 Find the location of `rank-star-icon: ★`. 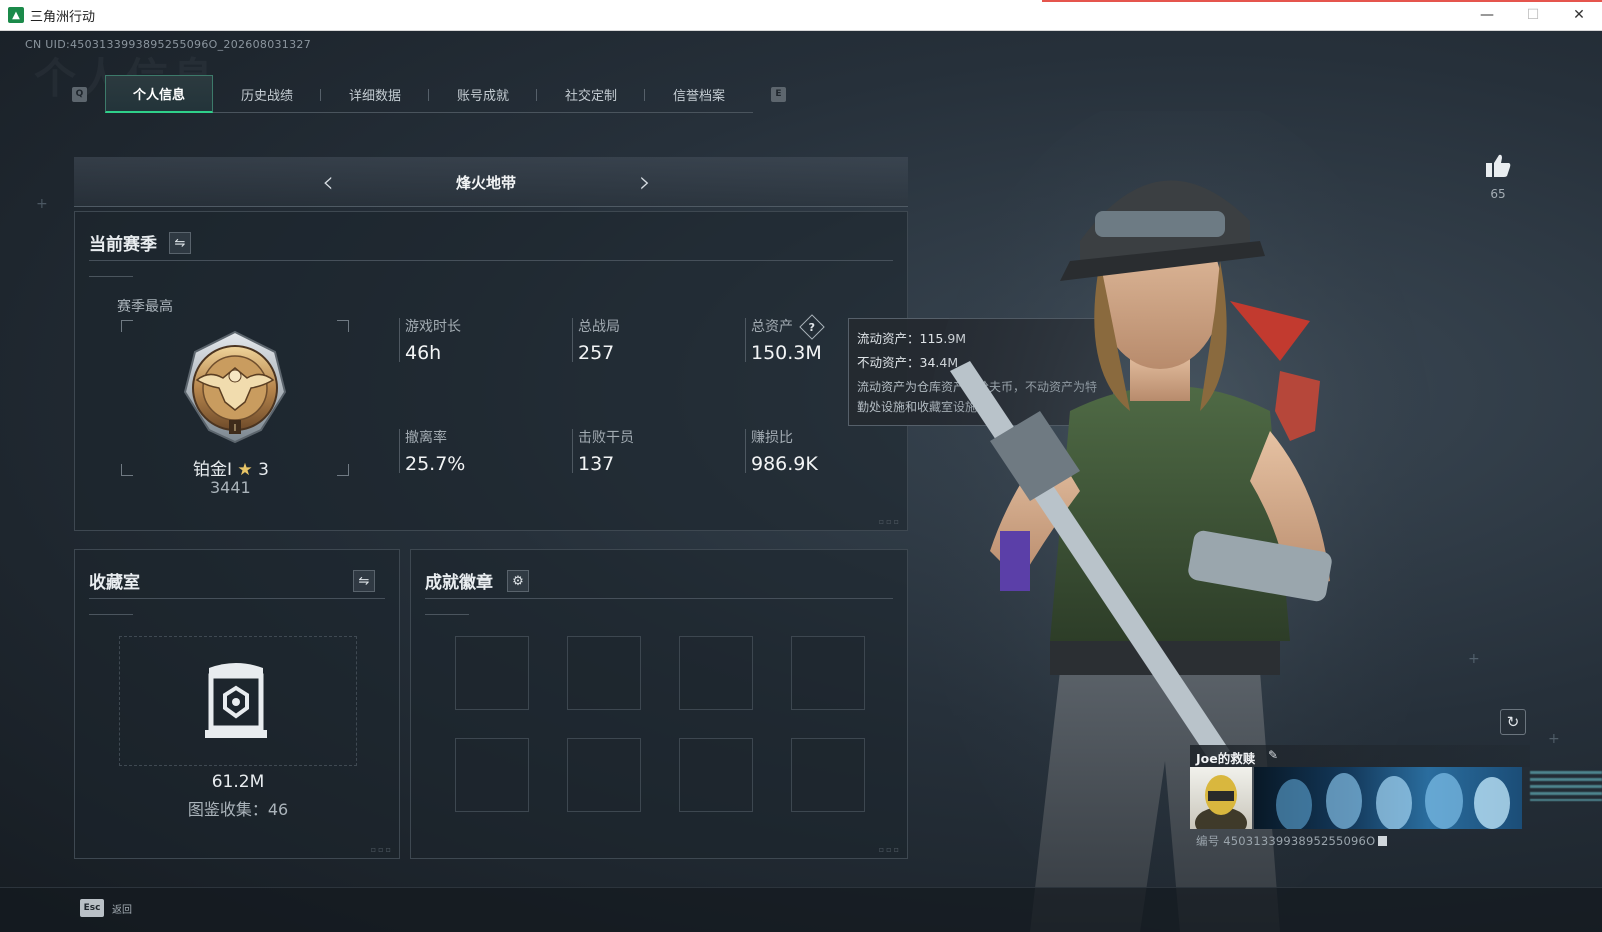

rank-star-icon: ★ is located at coordinates (245, 470).